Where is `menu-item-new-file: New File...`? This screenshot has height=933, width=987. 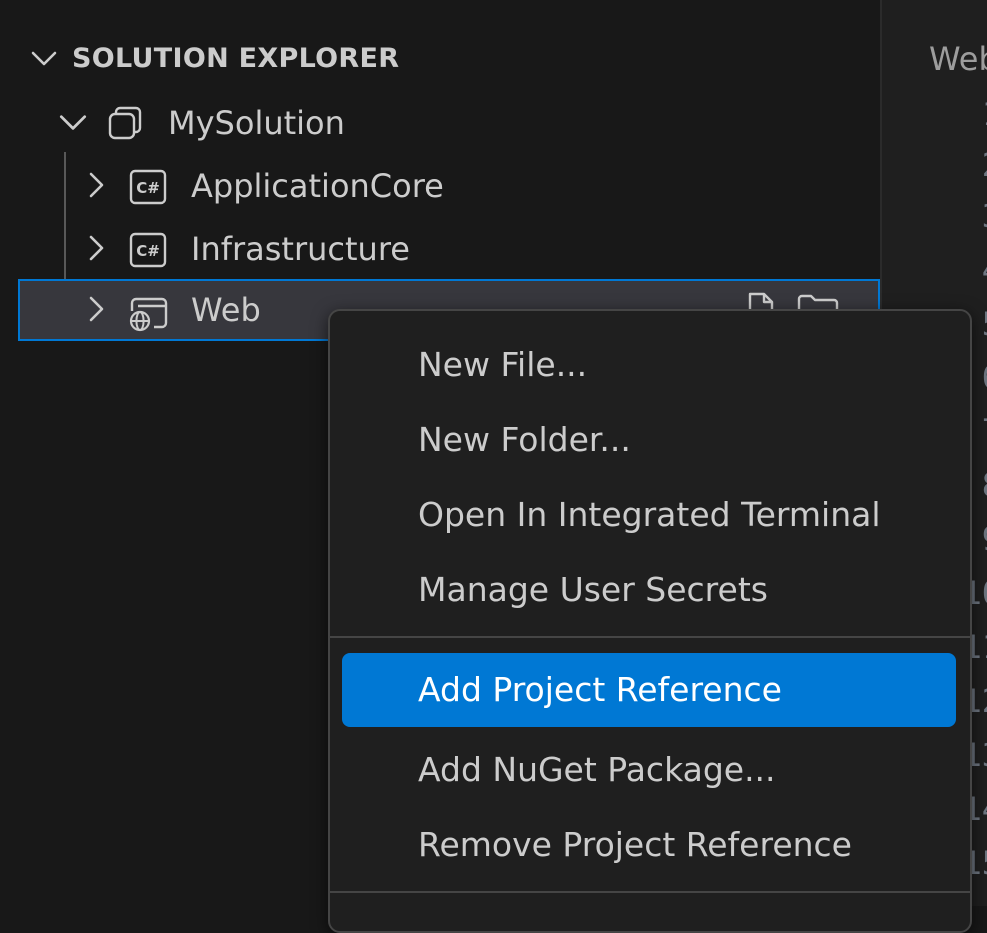 menu-item-new-file: New File... is located at coordinates (649, 365).